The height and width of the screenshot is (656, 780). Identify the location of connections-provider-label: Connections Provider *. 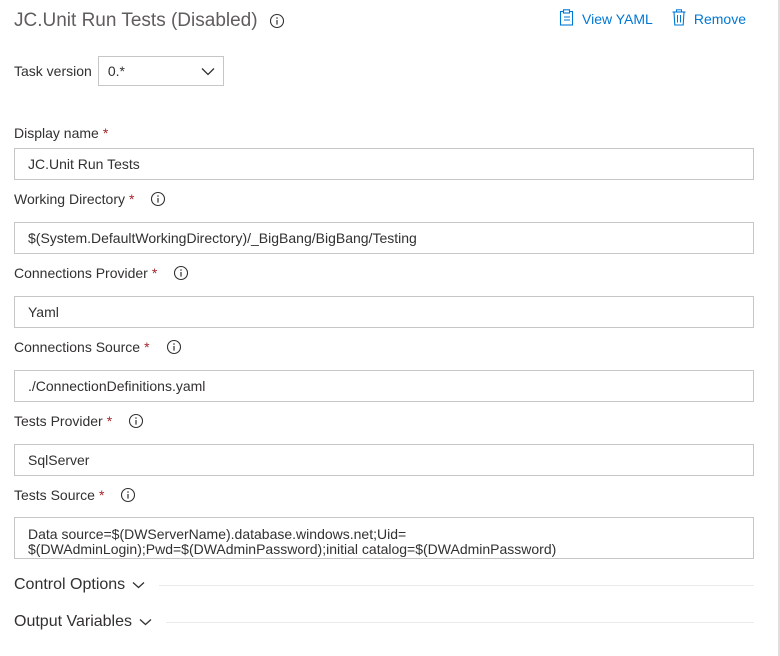
(101, 273).